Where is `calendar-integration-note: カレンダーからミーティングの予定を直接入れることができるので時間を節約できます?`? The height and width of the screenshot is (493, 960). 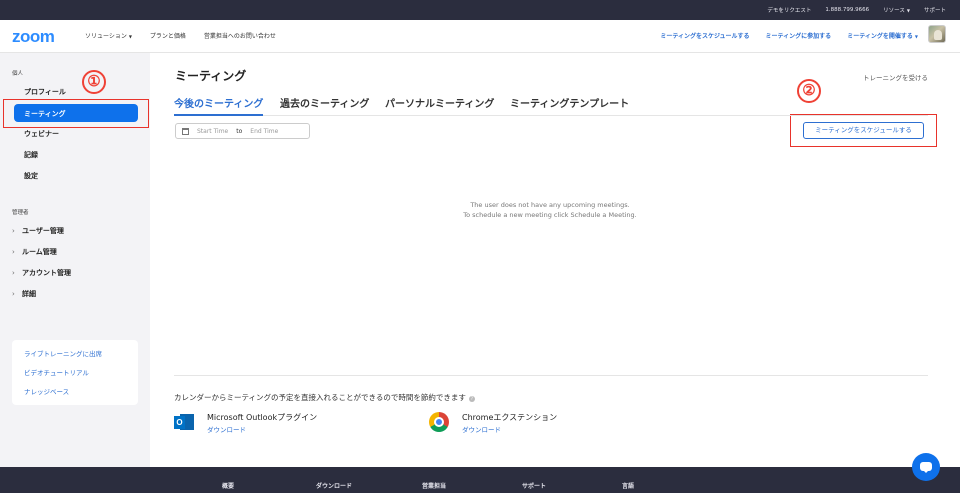
calendar-integration-note: カレンダーからミーティングの予定を直接入れることができるので時間を節約できます? is located at coordinates (324, 397).